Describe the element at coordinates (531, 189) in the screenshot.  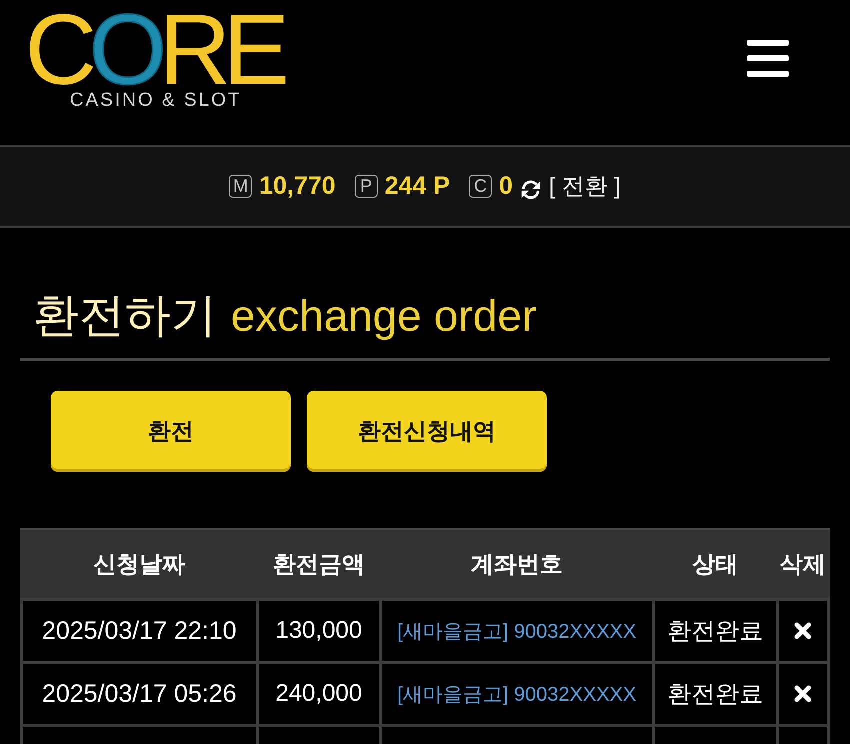
I see `refresh-icon` at that location.